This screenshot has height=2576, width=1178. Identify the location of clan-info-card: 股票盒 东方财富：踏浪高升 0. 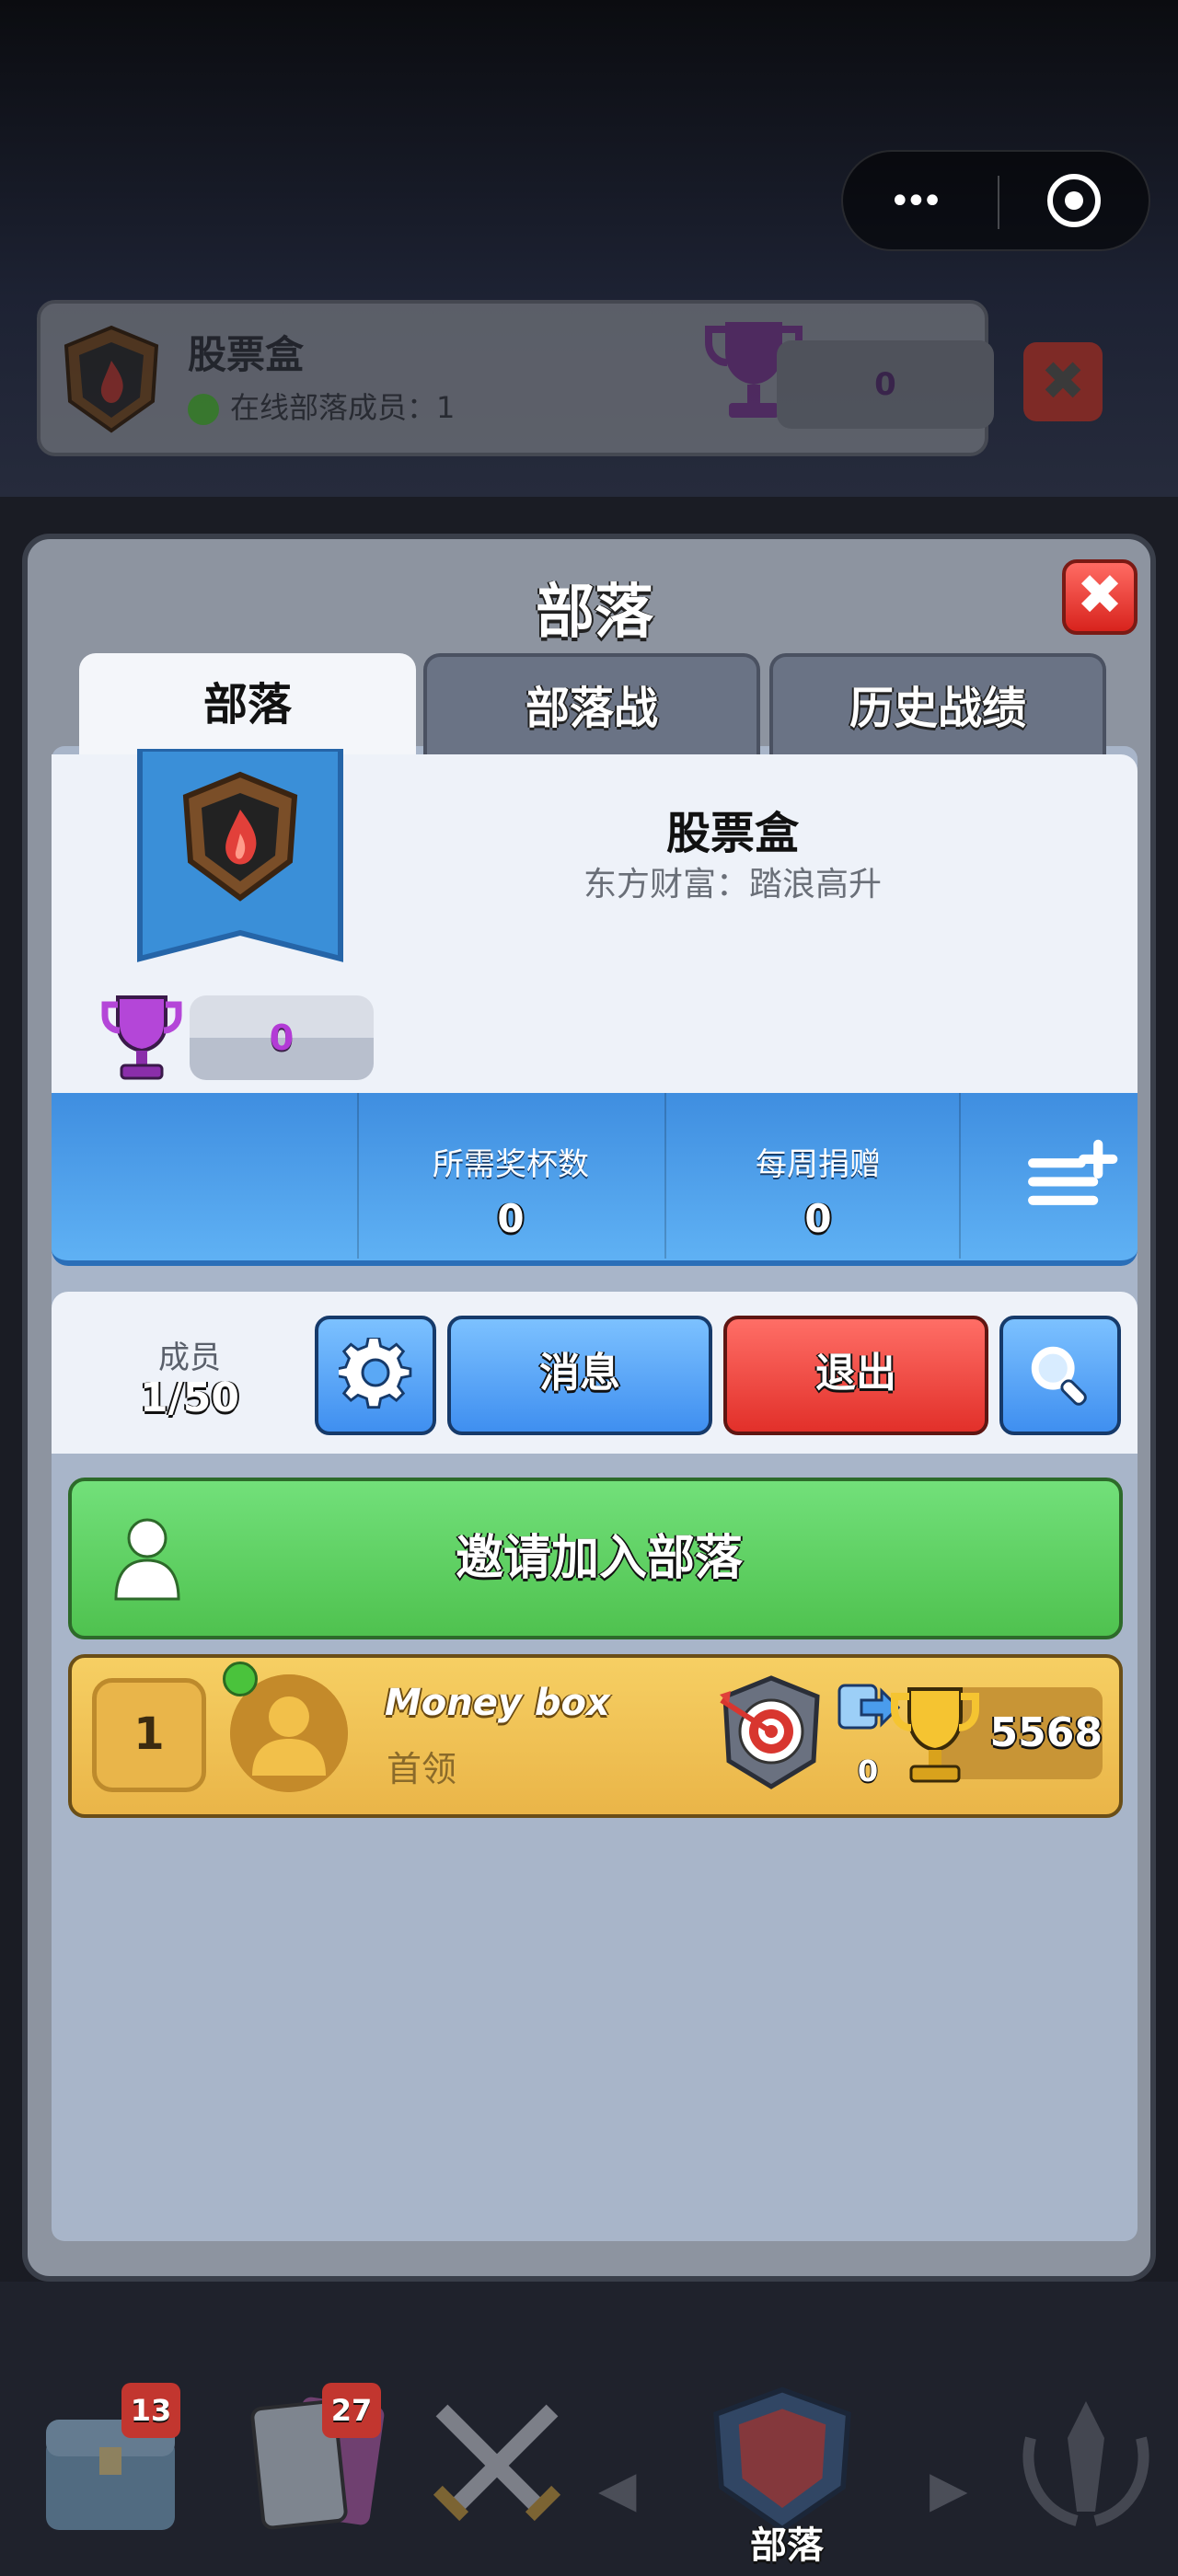
(595, 934).